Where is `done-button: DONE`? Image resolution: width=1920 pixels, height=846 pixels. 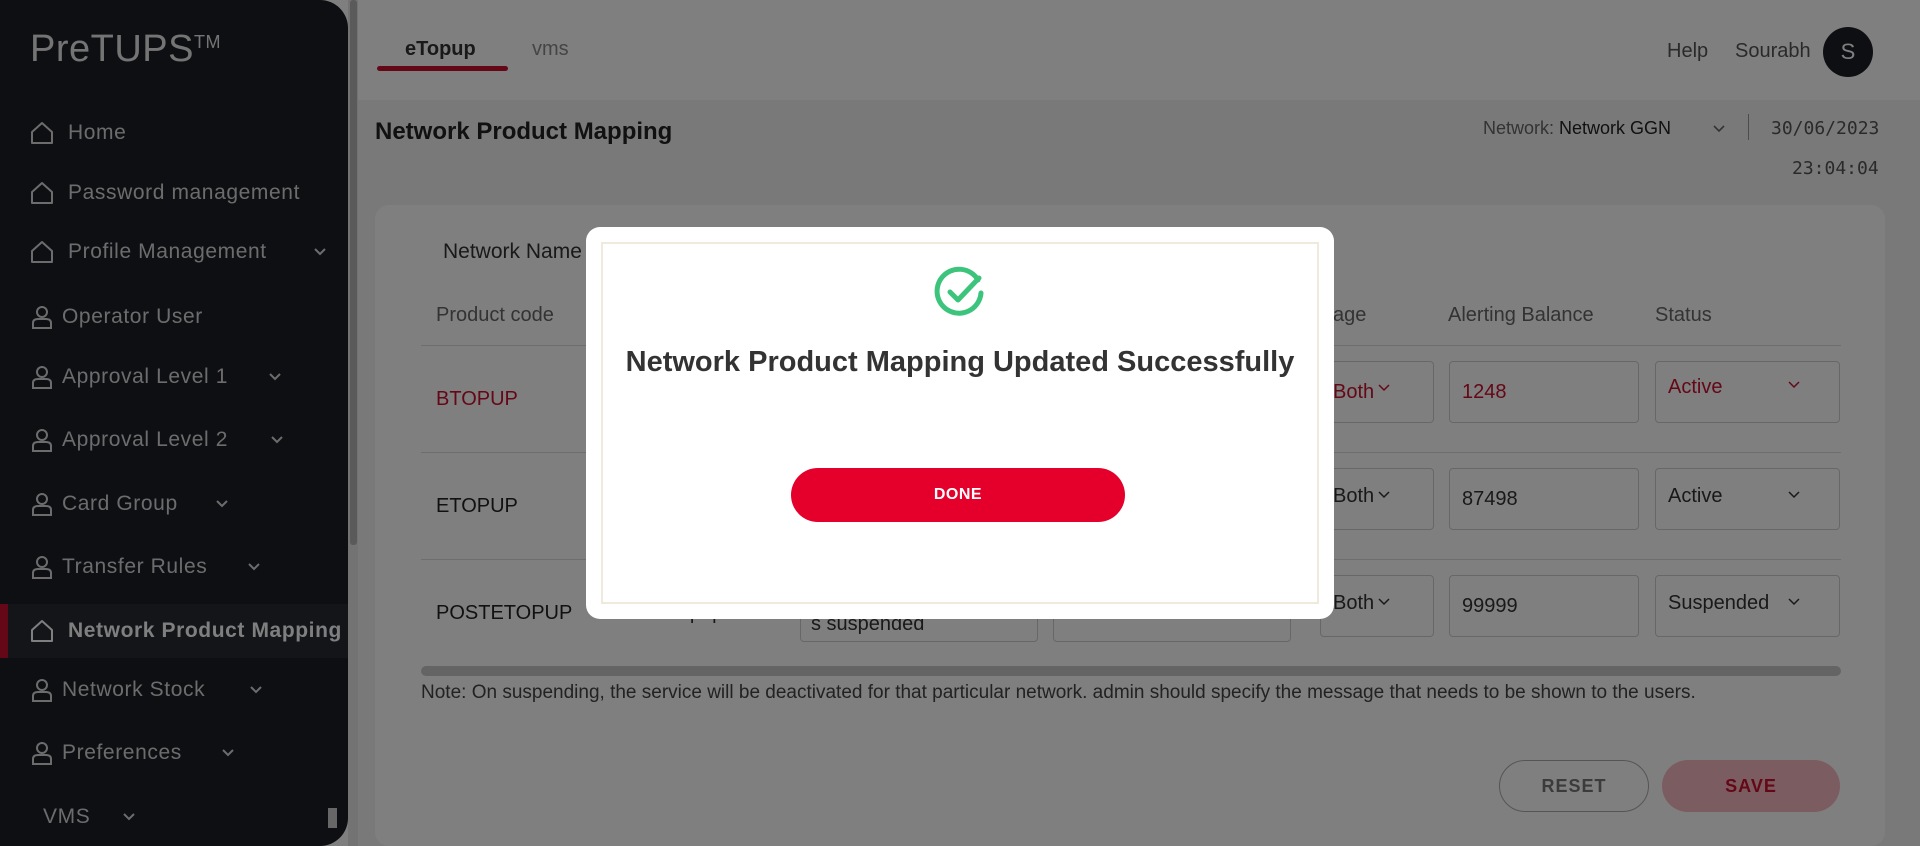
done-button: DONE is located at coordinates (958, 495).